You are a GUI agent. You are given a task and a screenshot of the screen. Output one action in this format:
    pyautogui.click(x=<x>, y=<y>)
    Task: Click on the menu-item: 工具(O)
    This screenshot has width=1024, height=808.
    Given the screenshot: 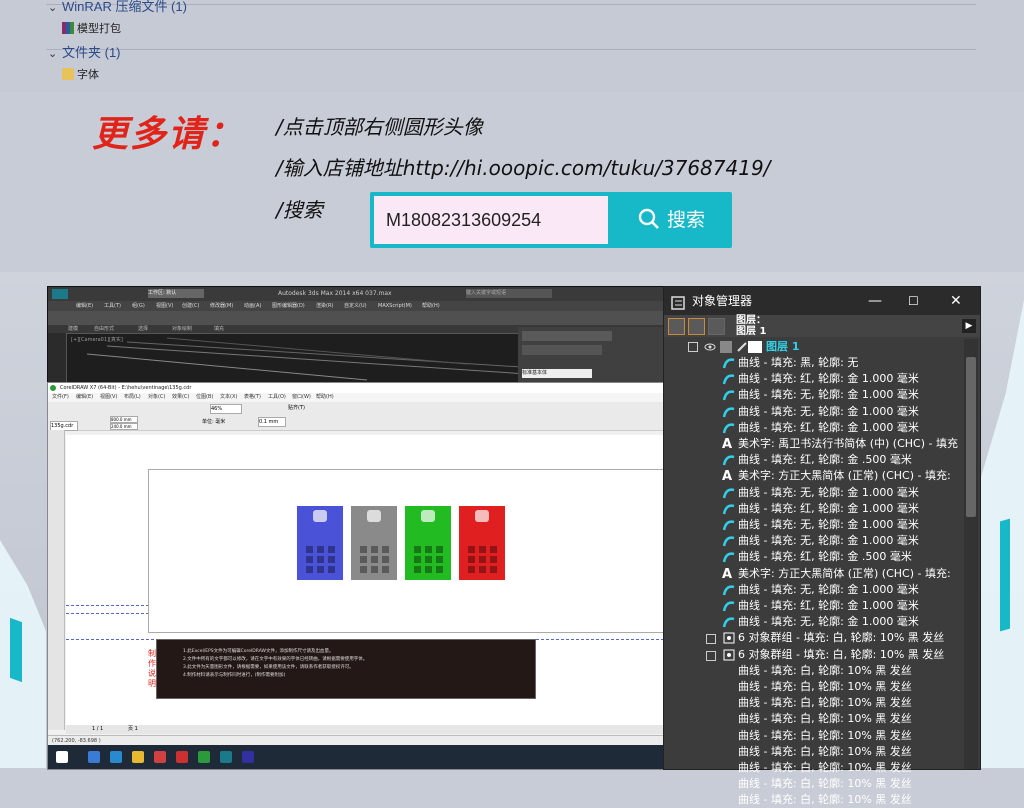 What is the action you would take?
    pyautogui.click(x=277, y=397)
    